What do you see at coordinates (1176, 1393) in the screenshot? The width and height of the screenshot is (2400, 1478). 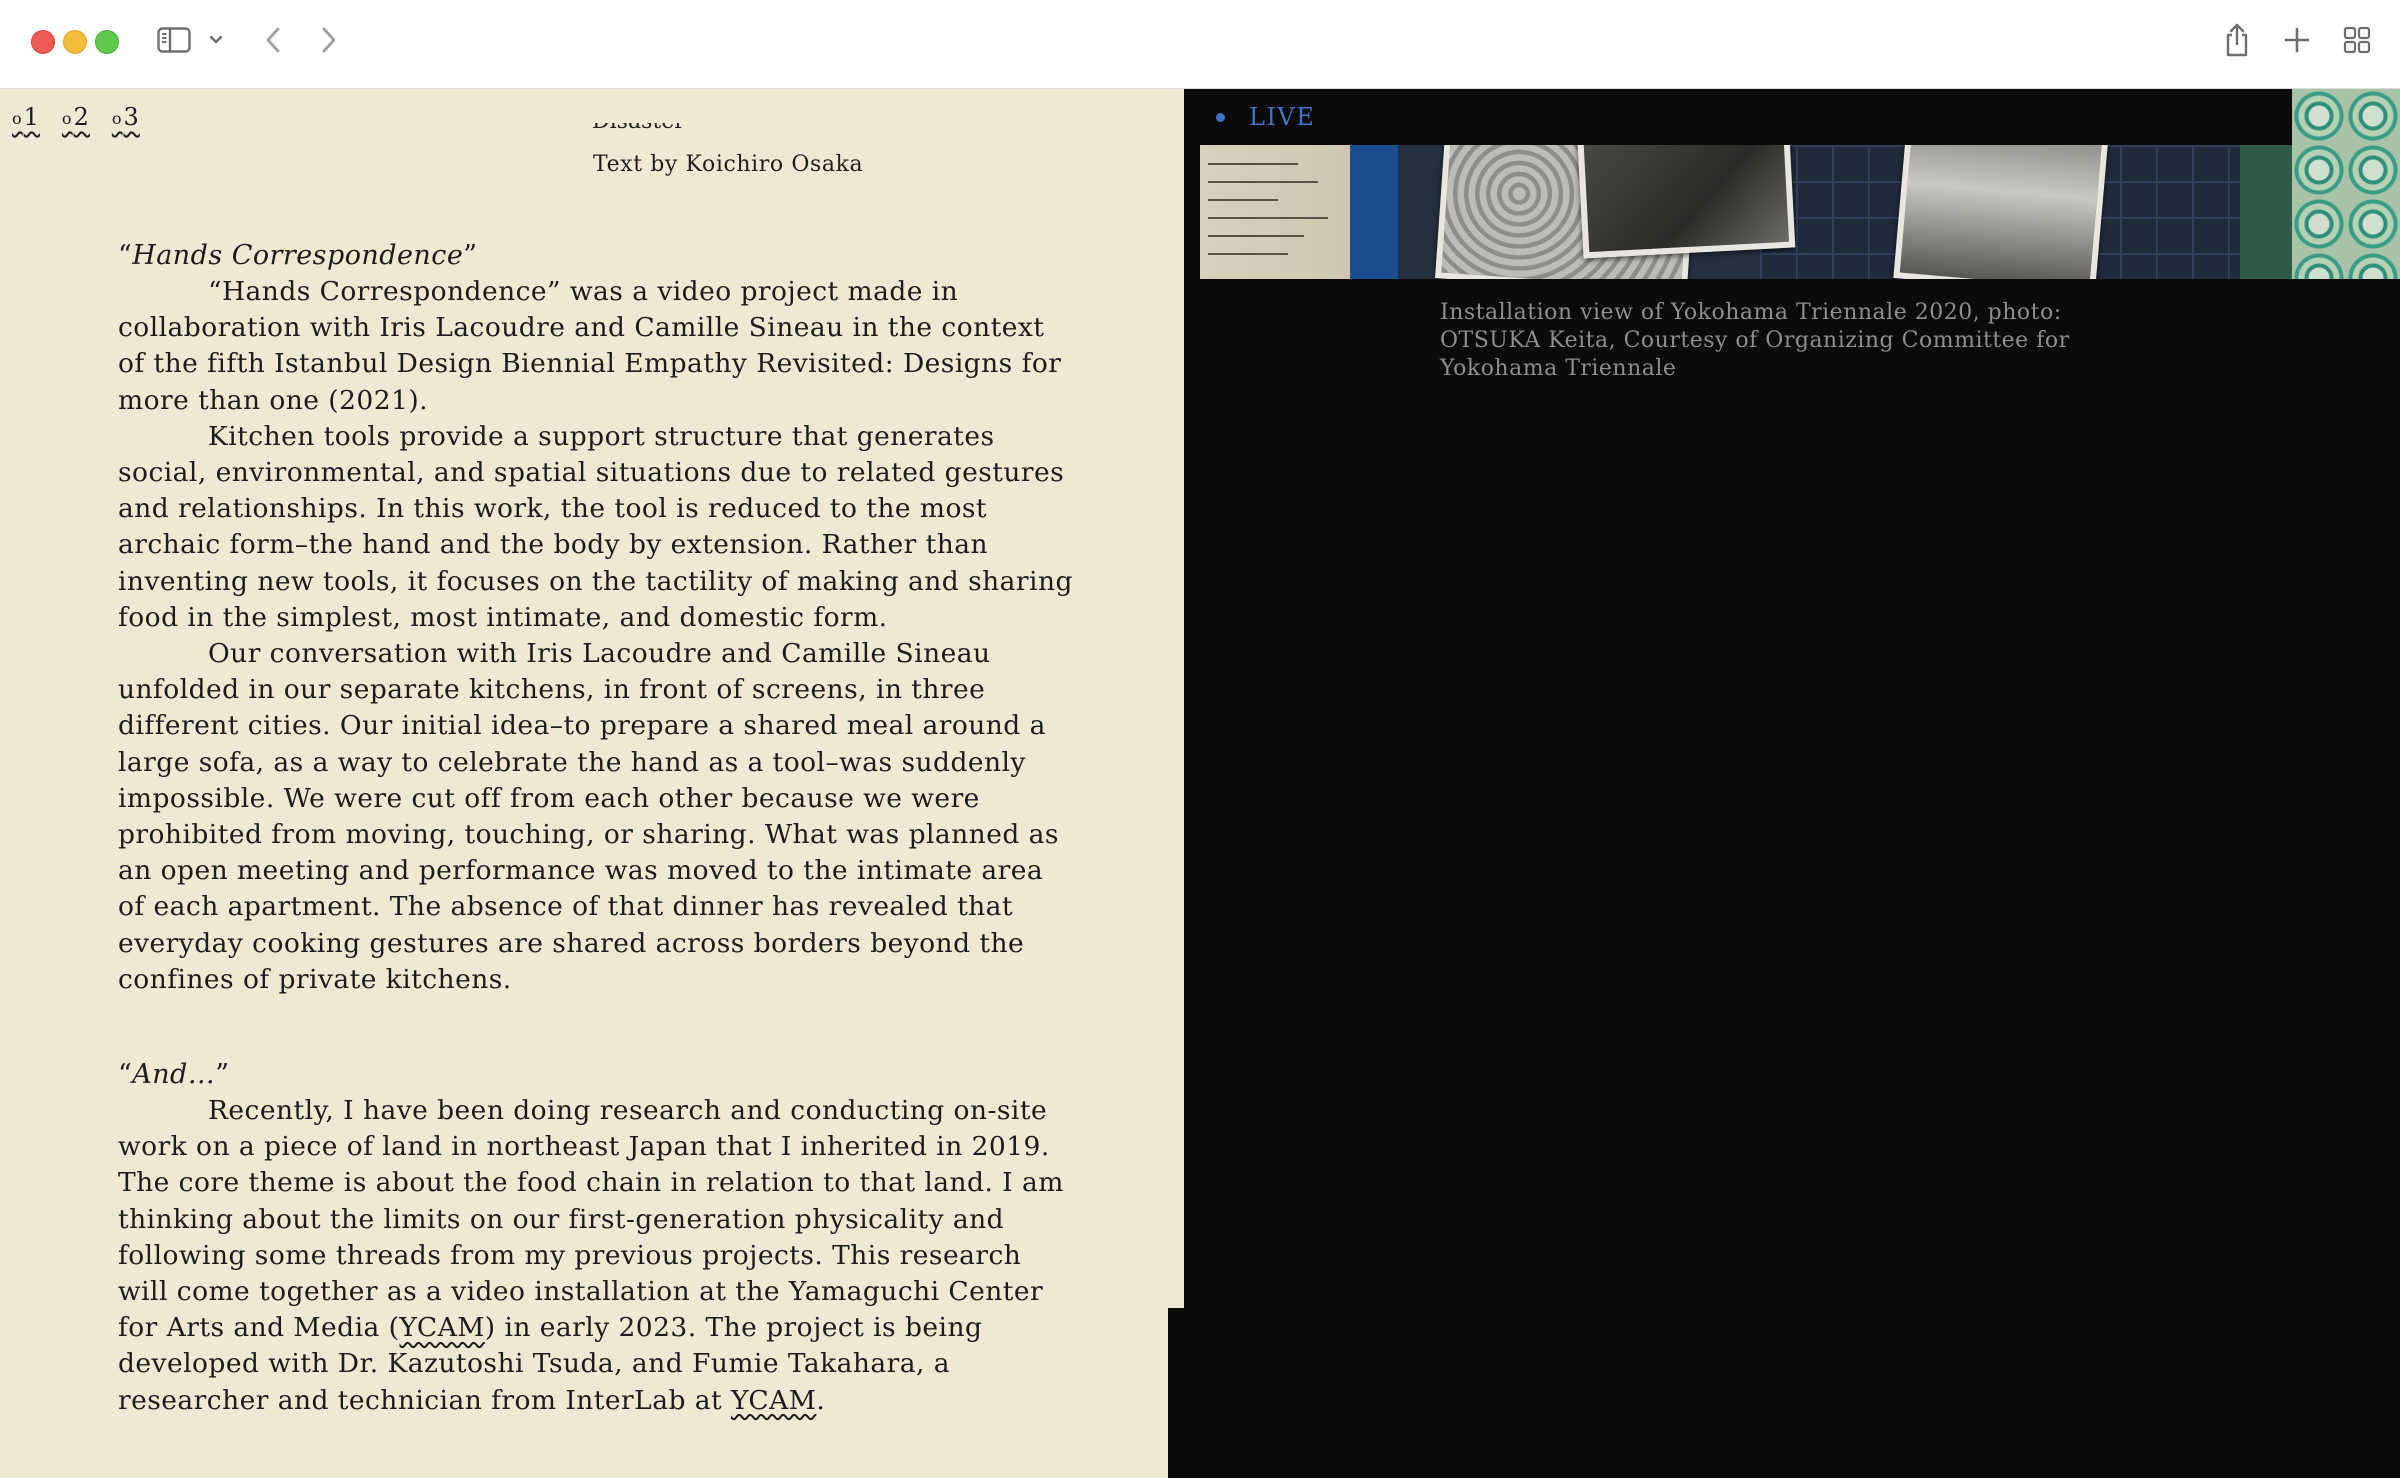 I see `pane-edge` at bounding box center [1176, 1393].